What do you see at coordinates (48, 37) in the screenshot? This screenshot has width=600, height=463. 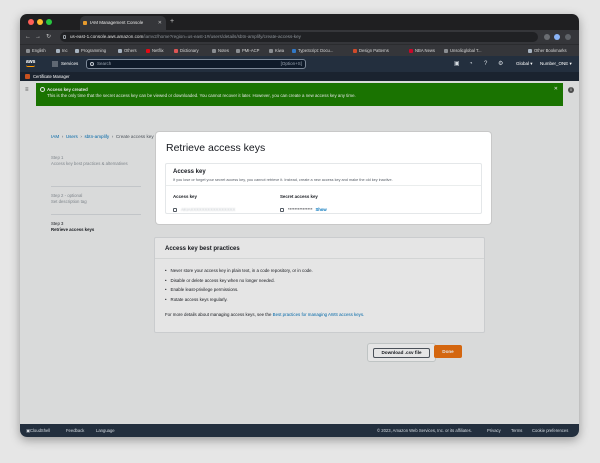 I see `reload-icon: ↻` at bounding box center [48, 37].